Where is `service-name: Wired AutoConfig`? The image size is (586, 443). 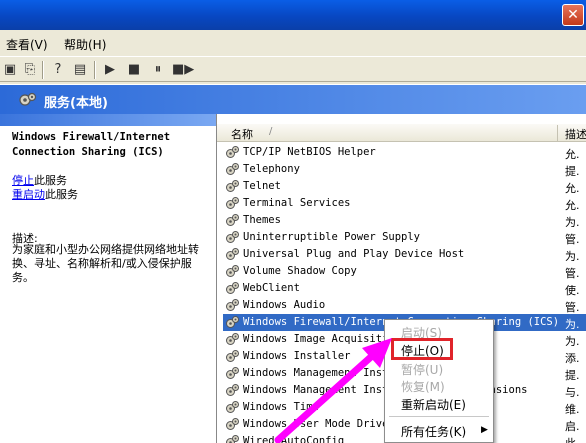 service-name: Wired AutoConfig is located at coordinates (294, 439).